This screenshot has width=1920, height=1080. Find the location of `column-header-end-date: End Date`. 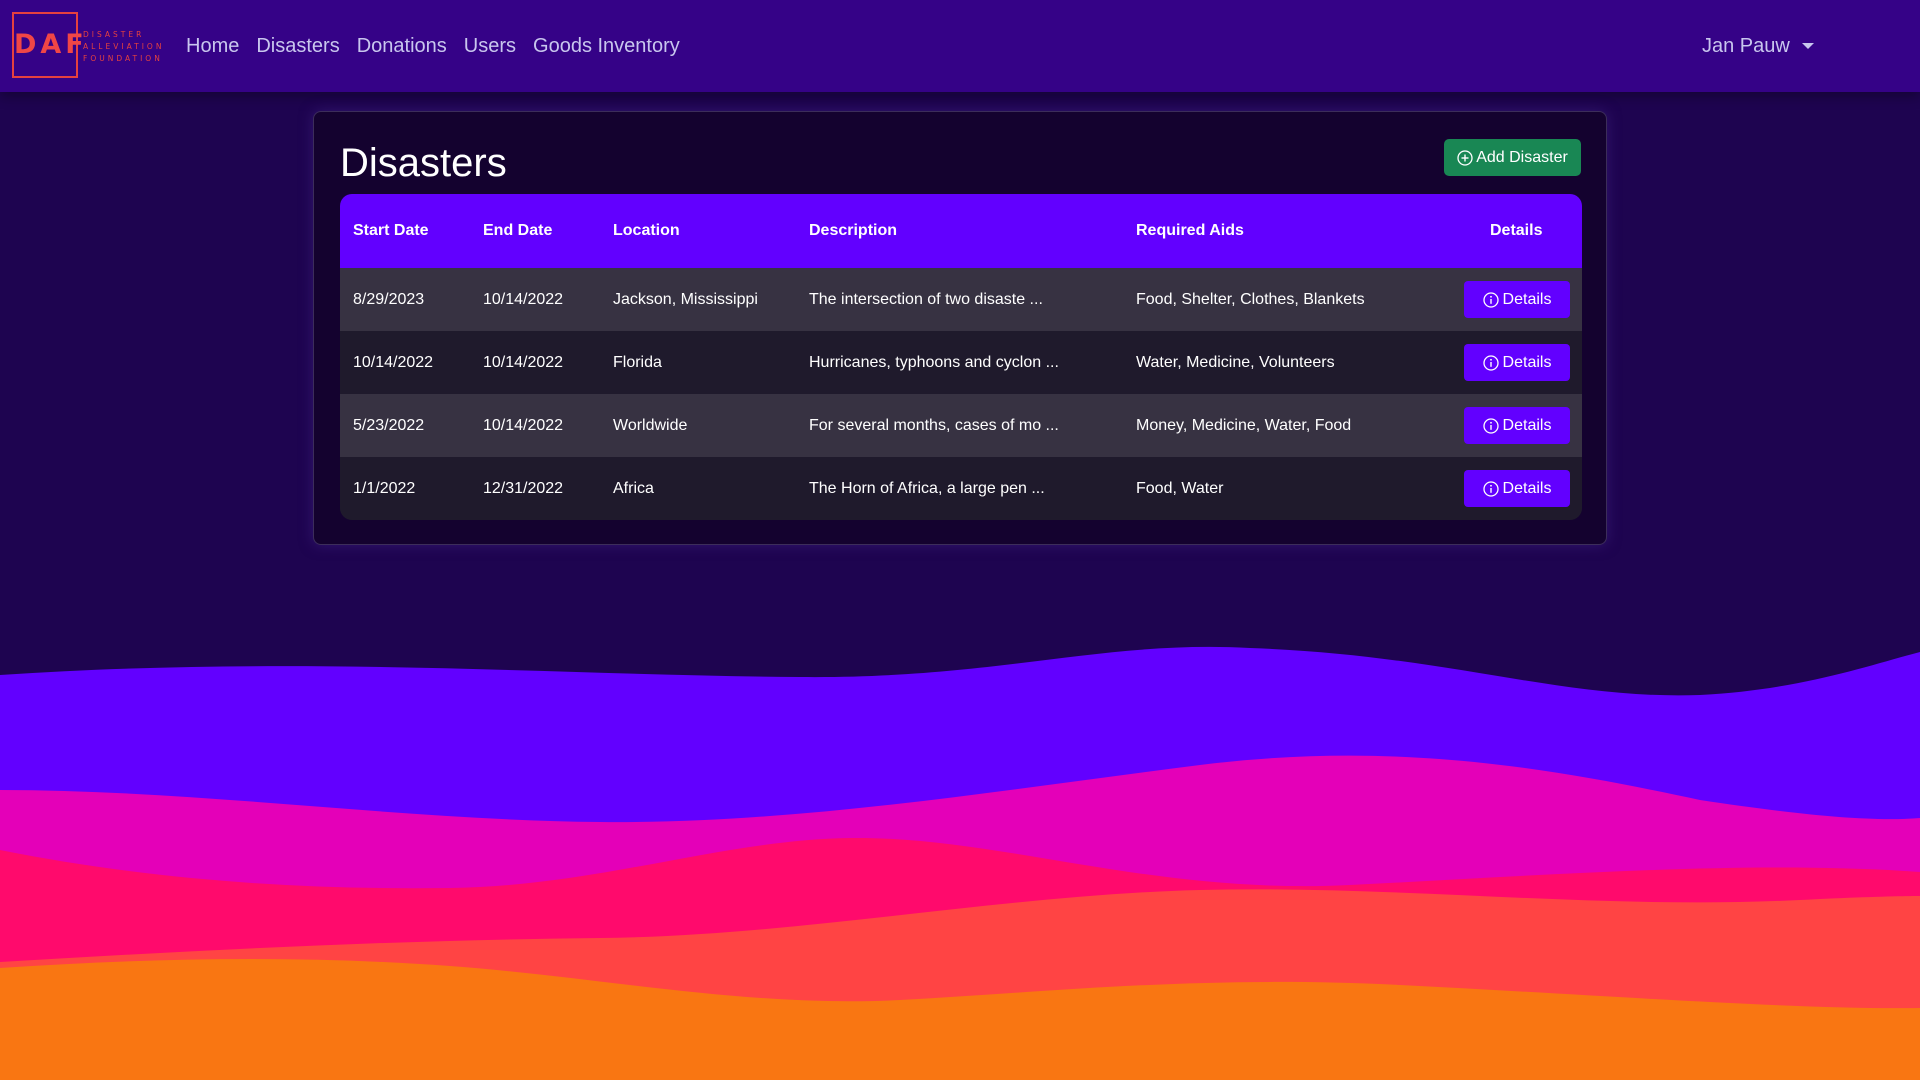

column-header-end-date: End Date is located at coordinates (518, 230).